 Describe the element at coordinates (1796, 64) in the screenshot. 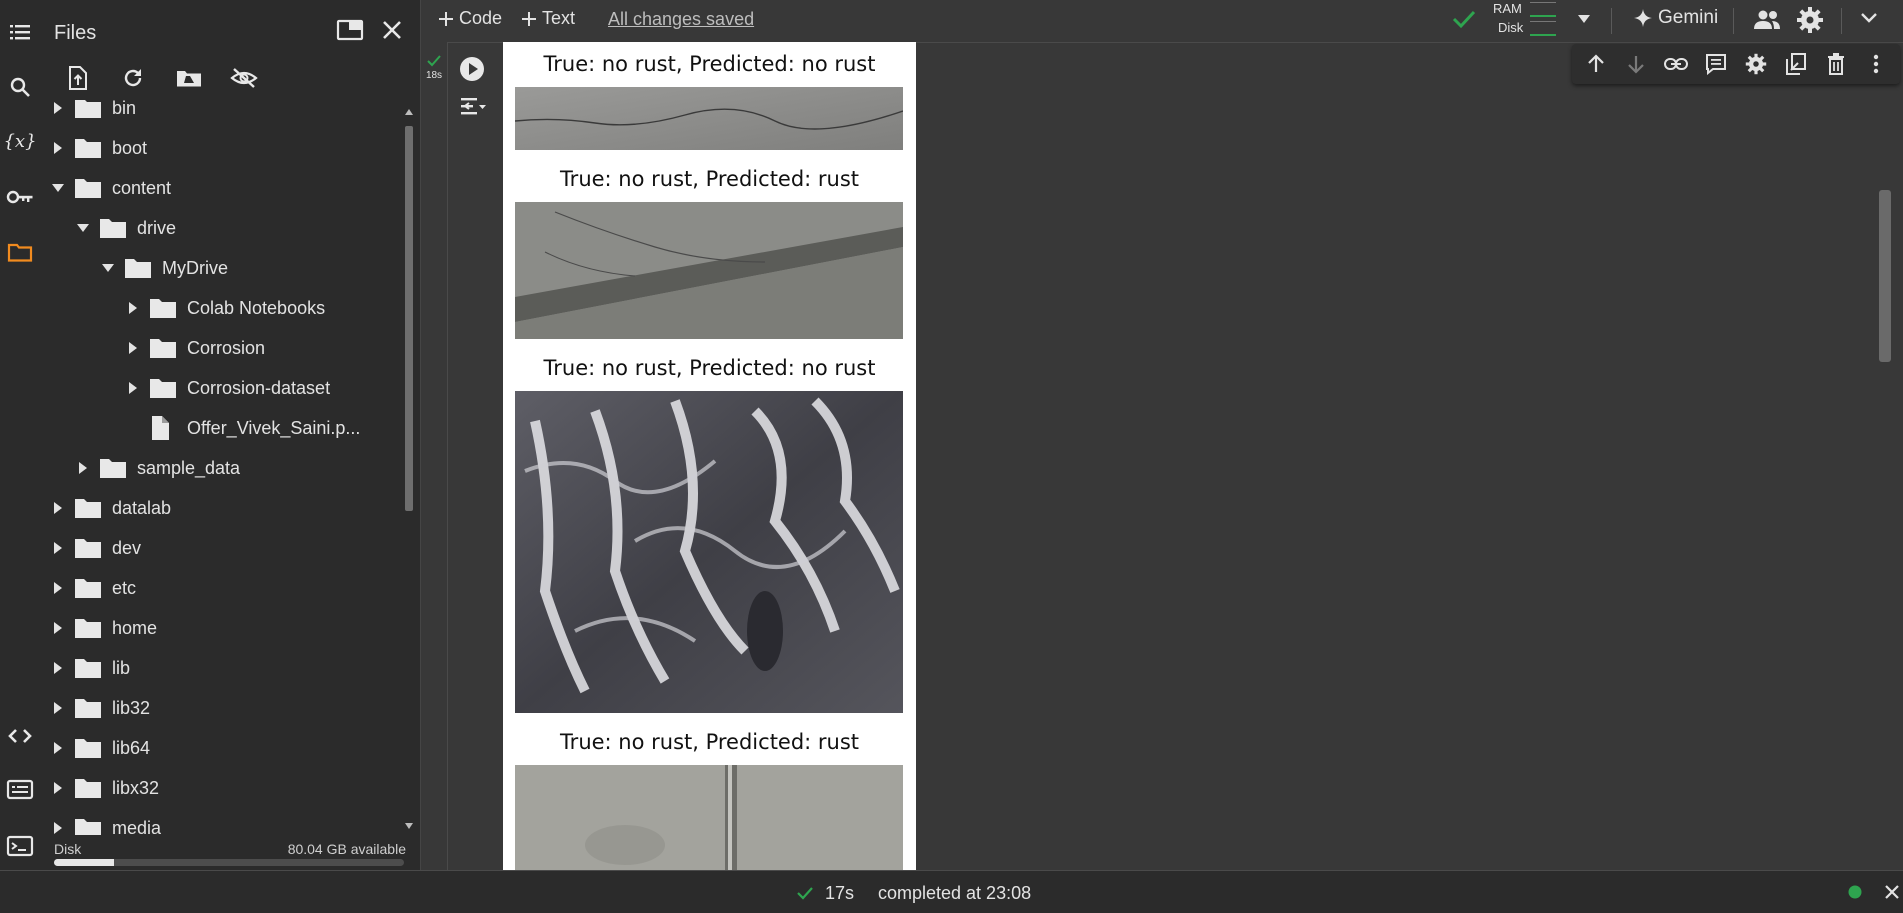

I see `mirror-cell-icon` at that location.